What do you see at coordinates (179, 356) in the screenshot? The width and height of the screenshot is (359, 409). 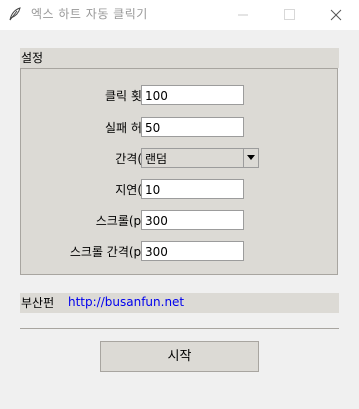 I see `start-button: 시작` at bounding box center [179, 356].